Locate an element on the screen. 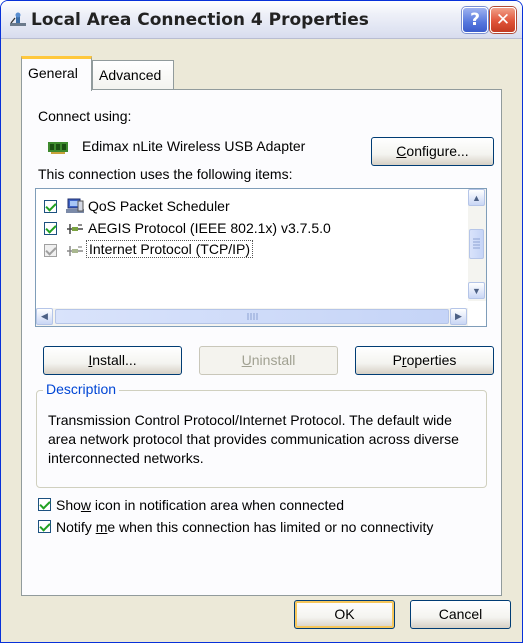  horizontal-scroll-thumb is located at coordinates (252, 316).